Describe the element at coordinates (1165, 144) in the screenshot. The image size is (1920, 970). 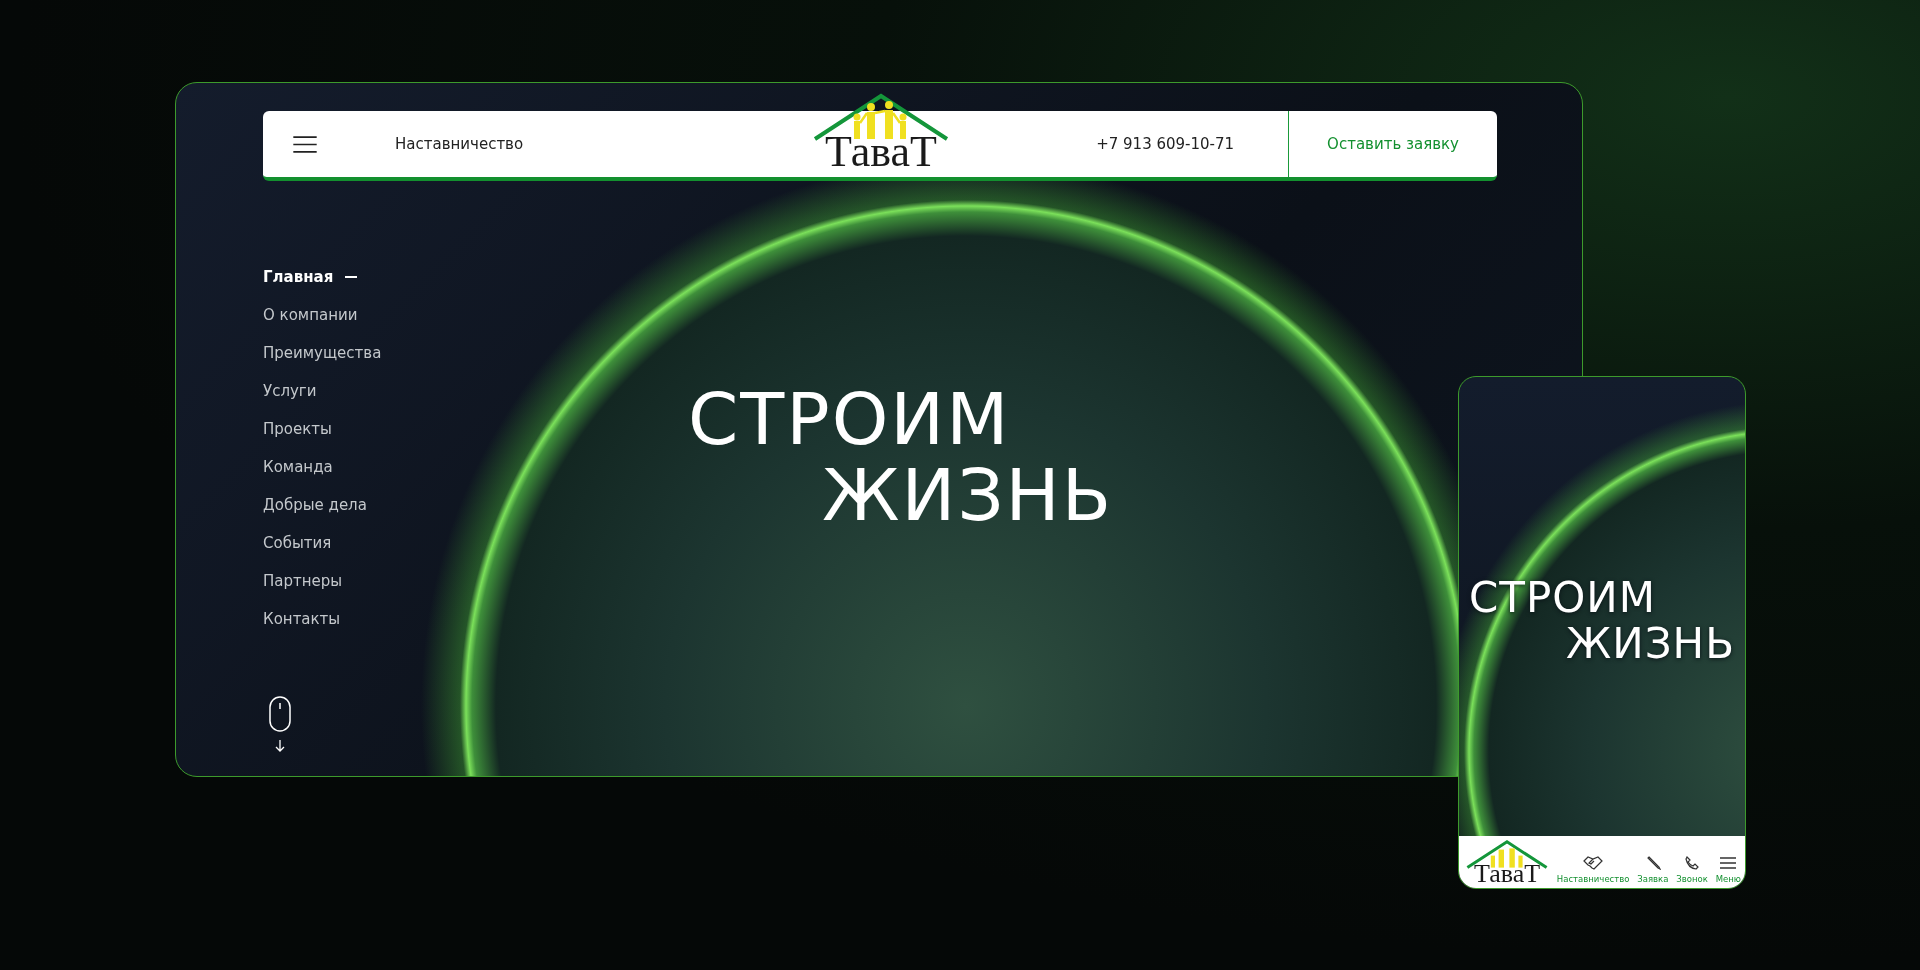
I see `phone-number: +7 913 609-10-71` at that location.